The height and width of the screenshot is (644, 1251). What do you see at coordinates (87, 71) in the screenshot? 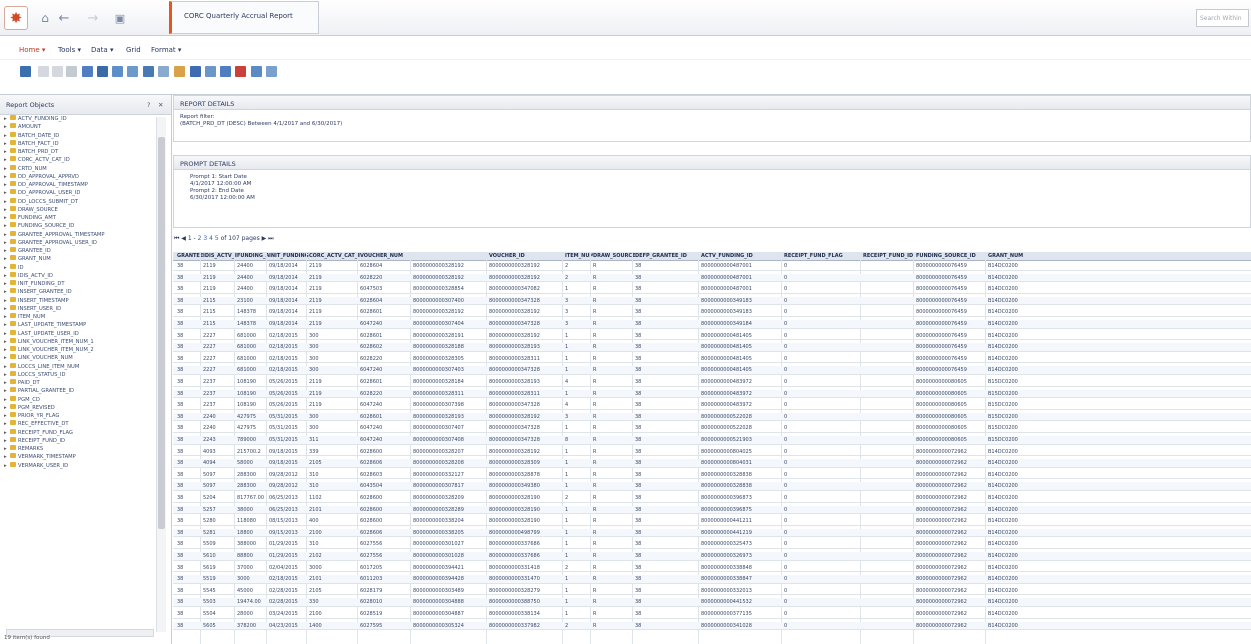
I see `grid-view-icon` at bounding box center [87, 71].